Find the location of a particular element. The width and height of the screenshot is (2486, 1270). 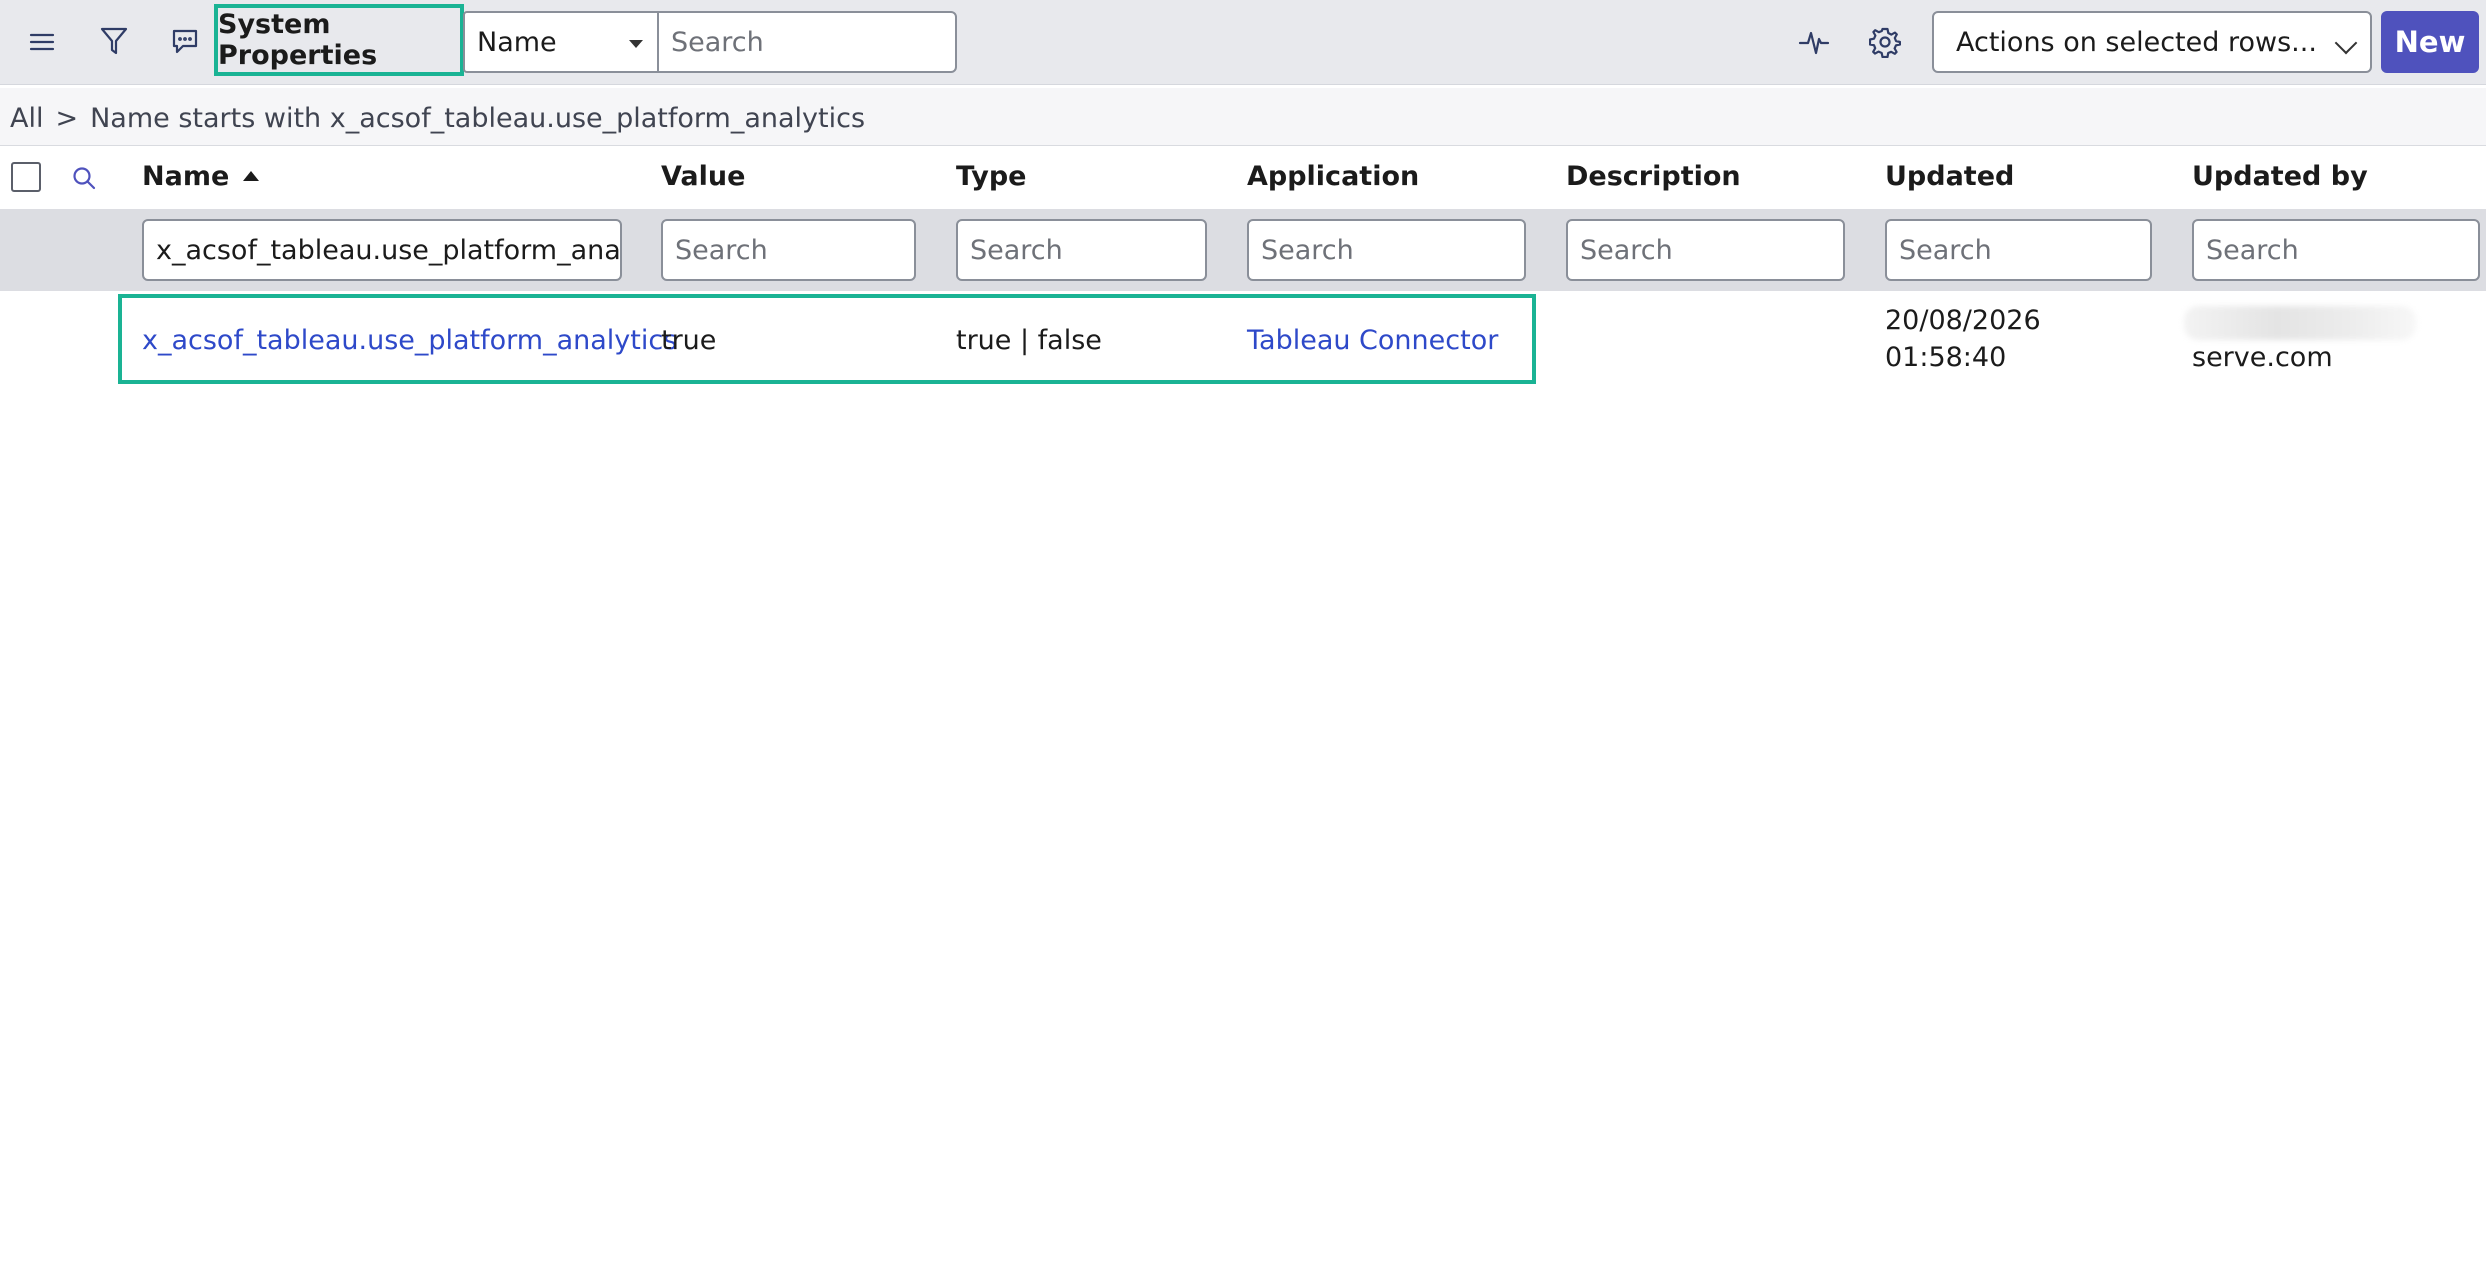

value-filter-input: Search is located at coordinates (788, 250).